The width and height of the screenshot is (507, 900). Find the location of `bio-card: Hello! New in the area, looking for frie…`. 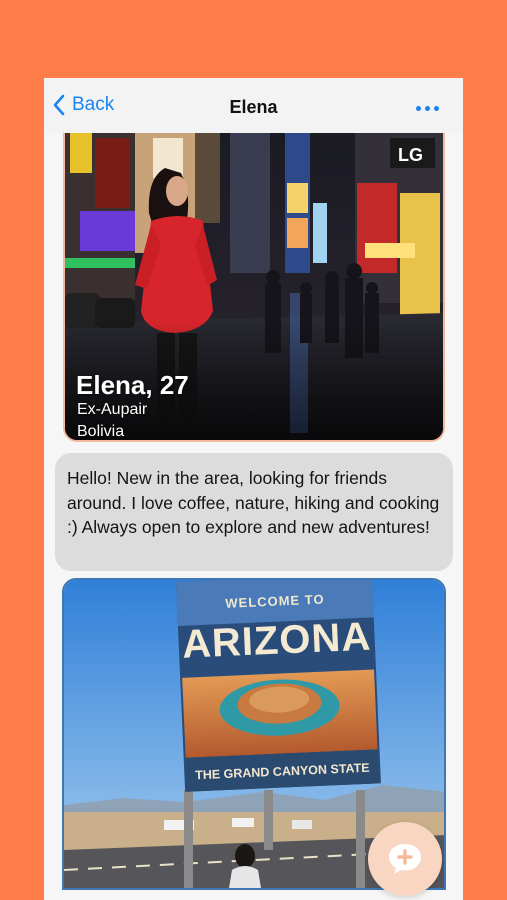

bio-card: Hello! New in the area, looking for frie… is located at coordinates (254, 512).